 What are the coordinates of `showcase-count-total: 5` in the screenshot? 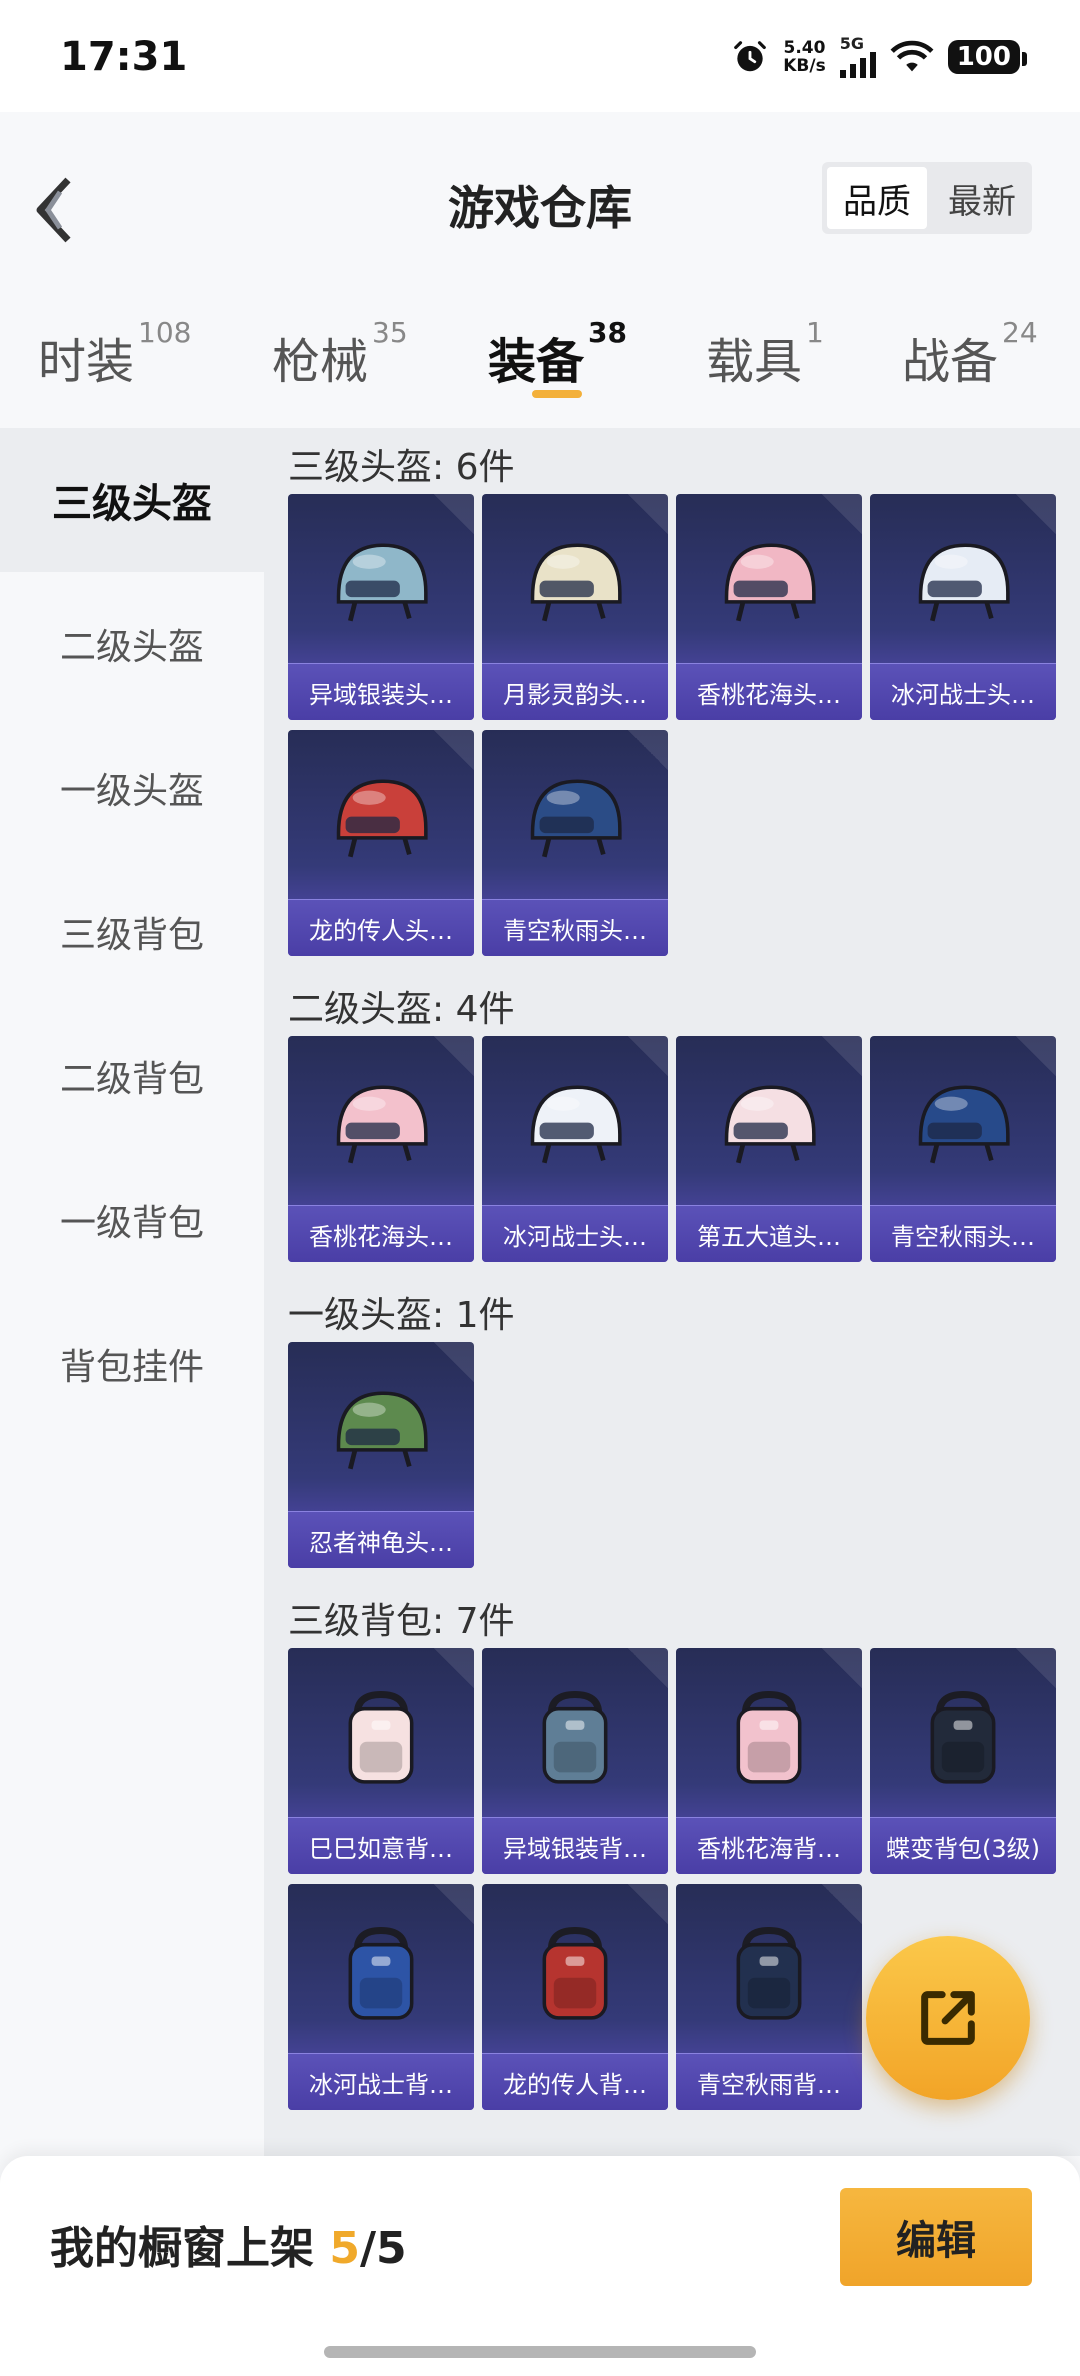 It's located at (391, 2248).